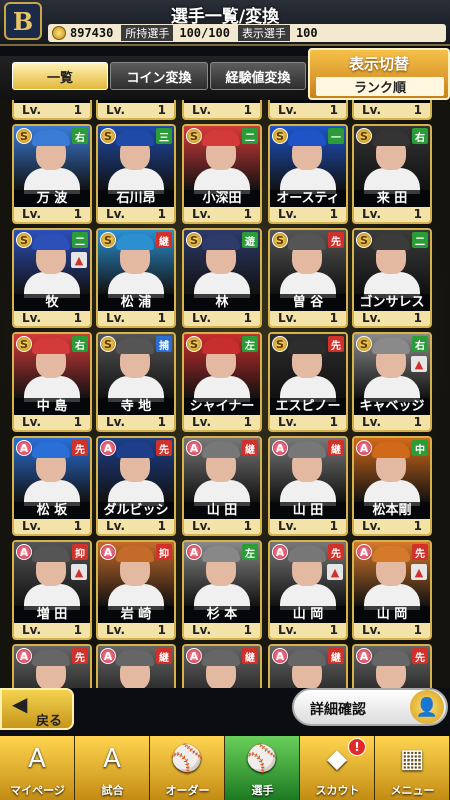  I want to click on player-name: 万 波, so click(52, 198).